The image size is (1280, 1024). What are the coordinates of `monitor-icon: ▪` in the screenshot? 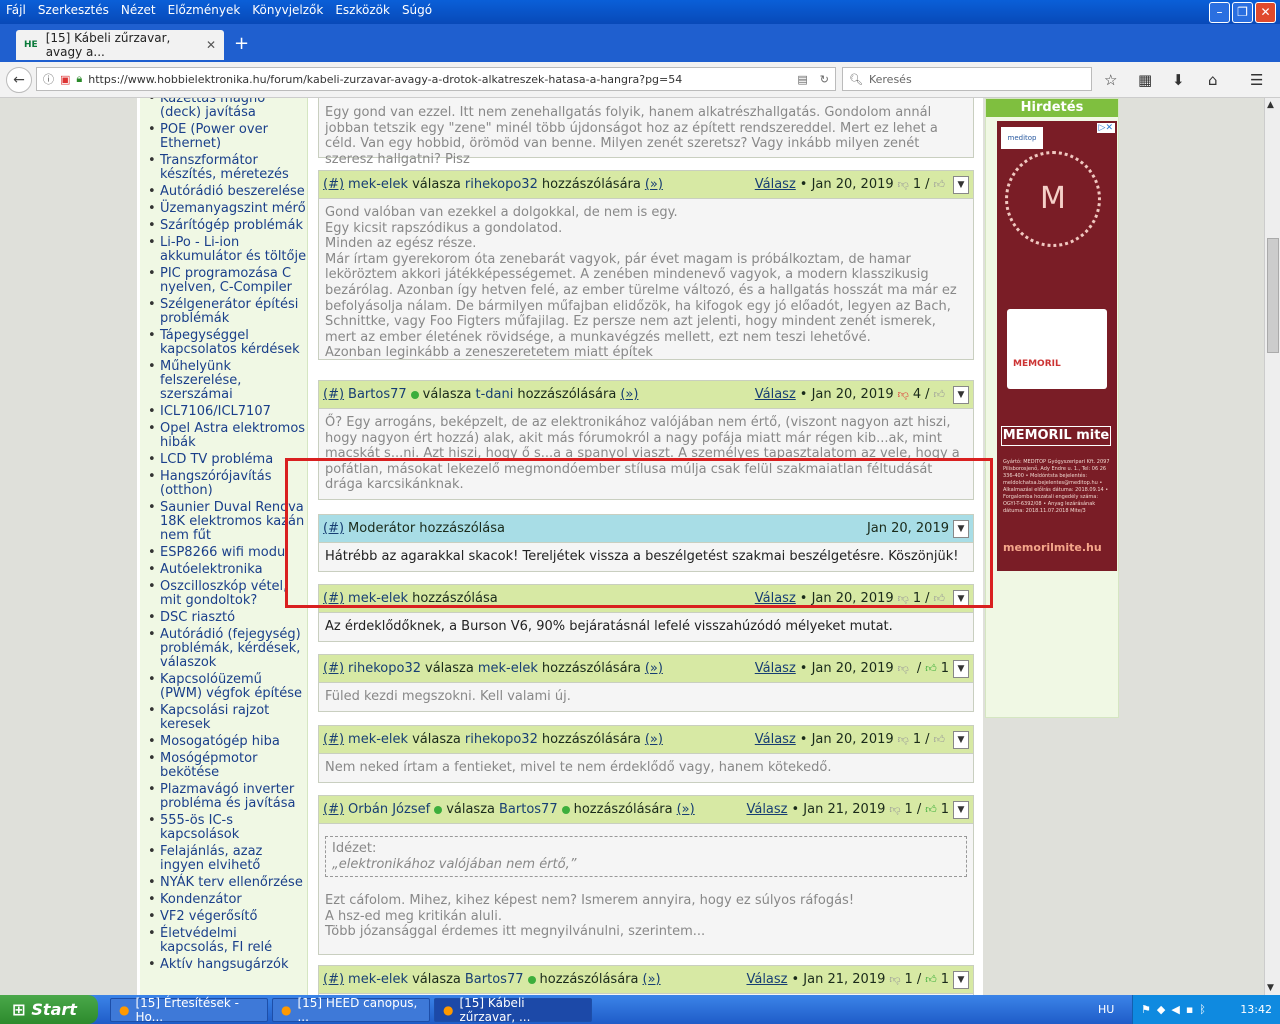 It's located at (1189, 1009).